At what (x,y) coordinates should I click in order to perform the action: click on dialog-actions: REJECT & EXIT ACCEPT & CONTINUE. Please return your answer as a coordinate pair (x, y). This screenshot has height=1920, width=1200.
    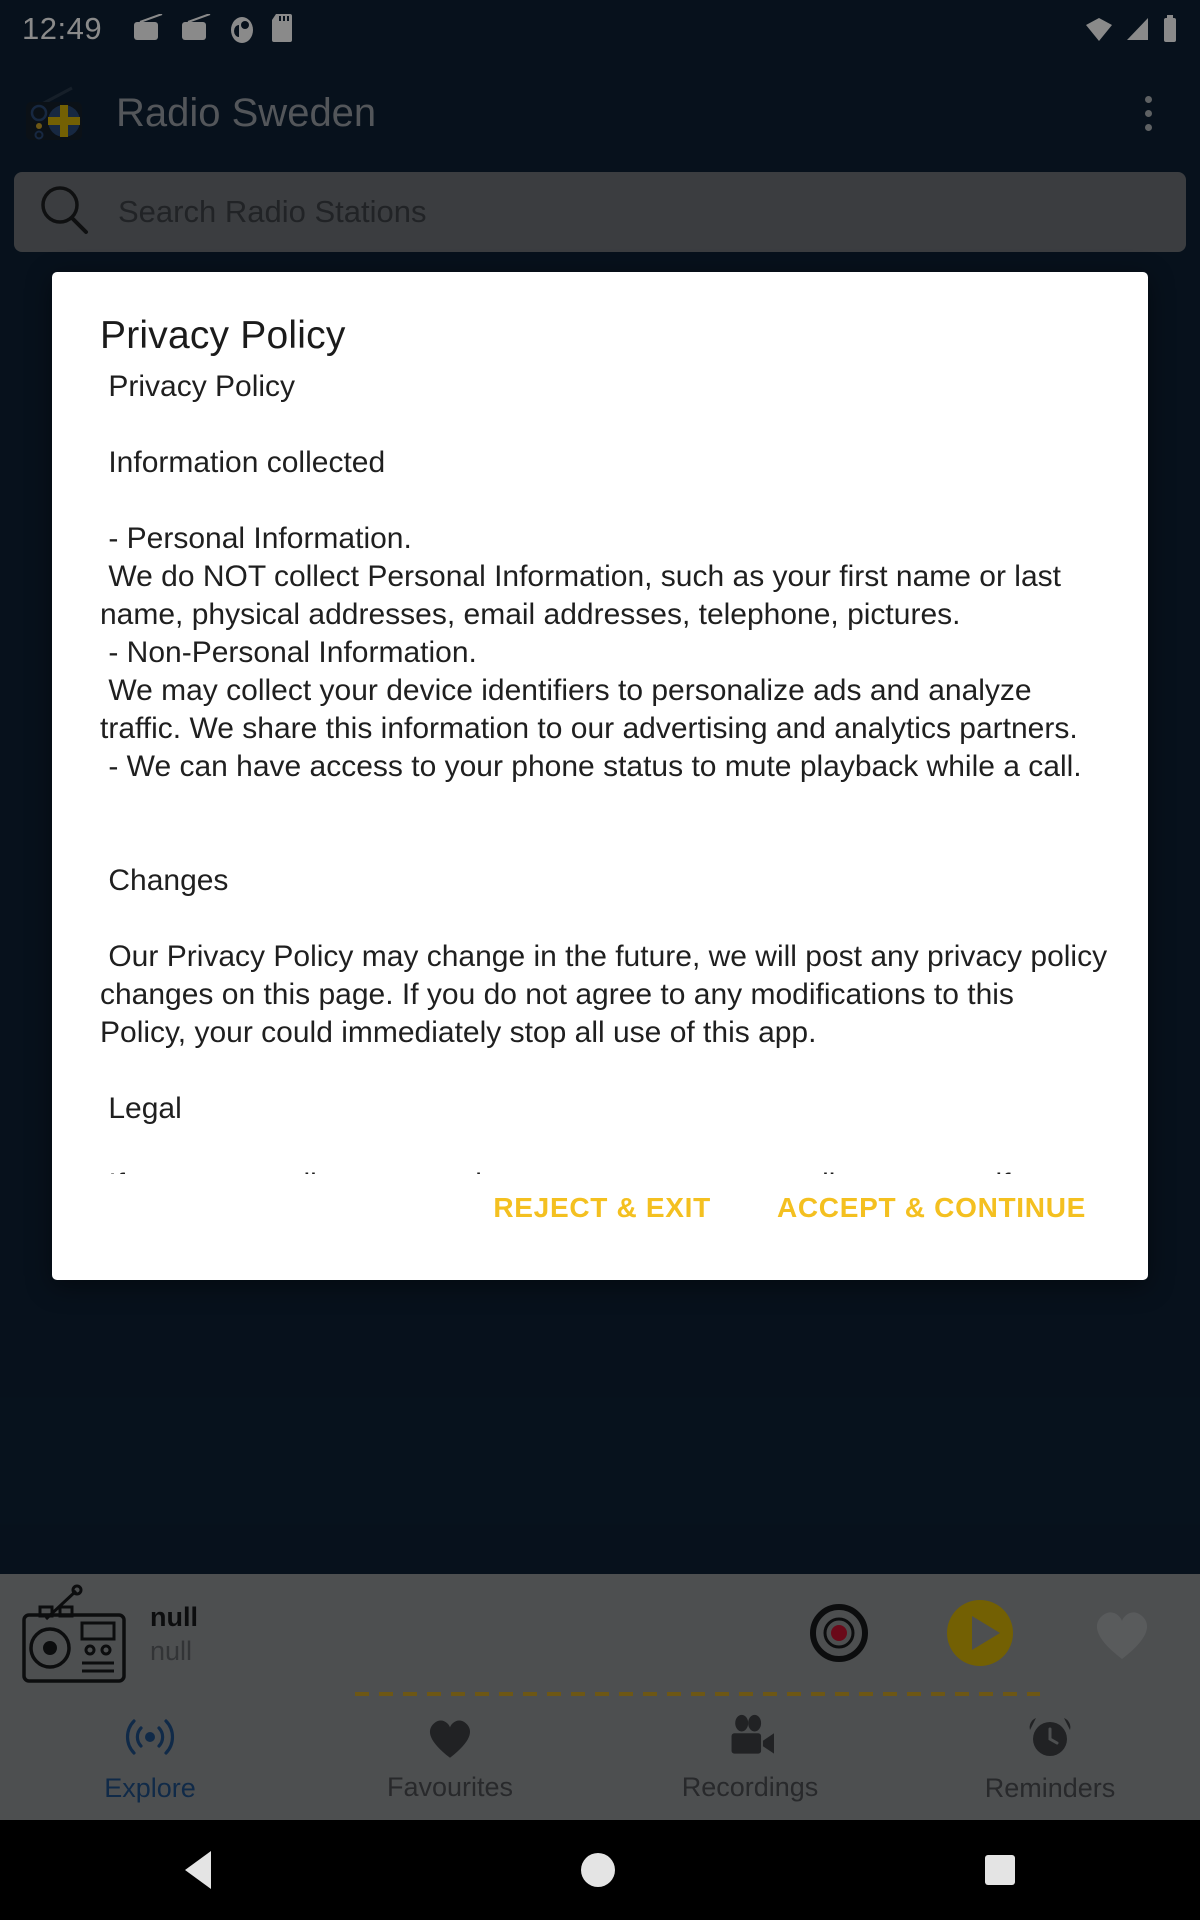
    Looking at the image, I should click on (600, 1227).